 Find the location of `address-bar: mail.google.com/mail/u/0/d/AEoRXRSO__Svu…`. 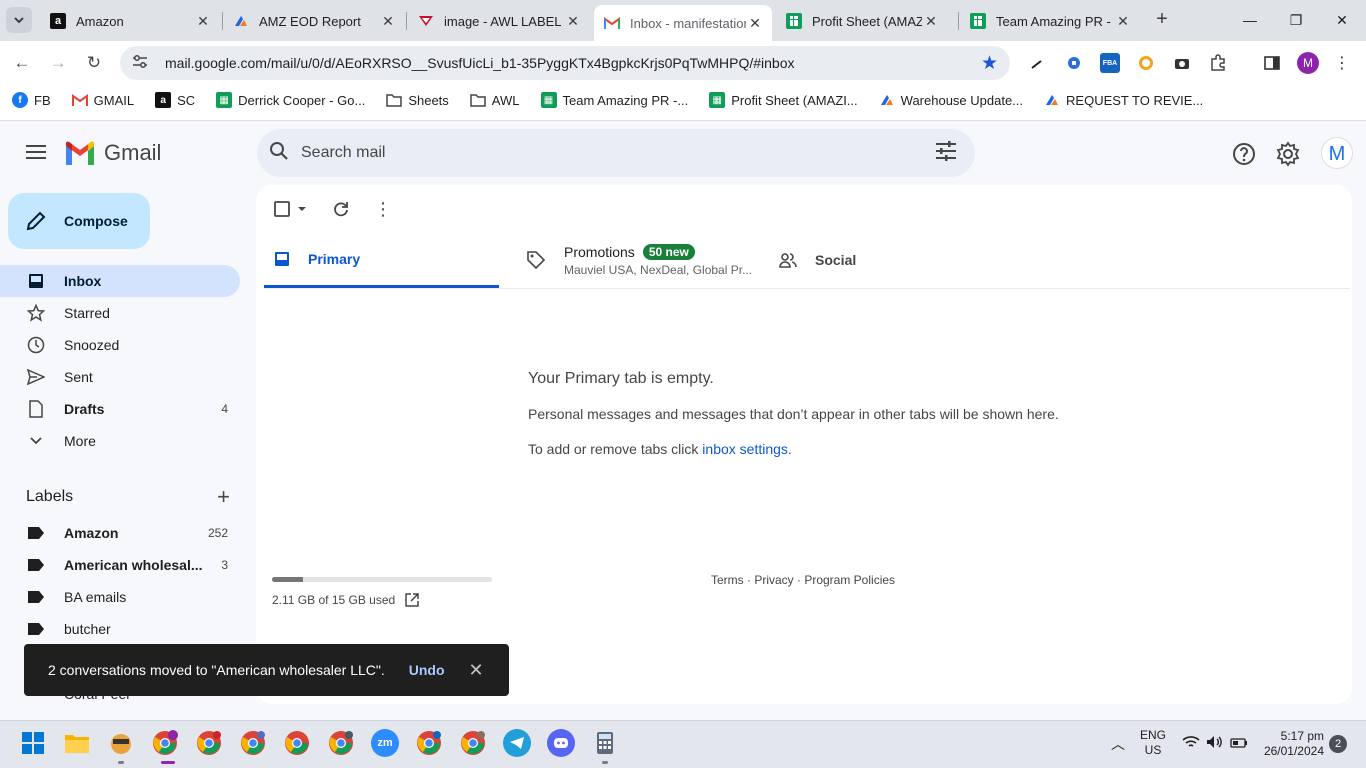

address-bar: mail.google.com/mail/u/0/d/AEoRXRSO__Svu… is located at coordinates (565, 63).